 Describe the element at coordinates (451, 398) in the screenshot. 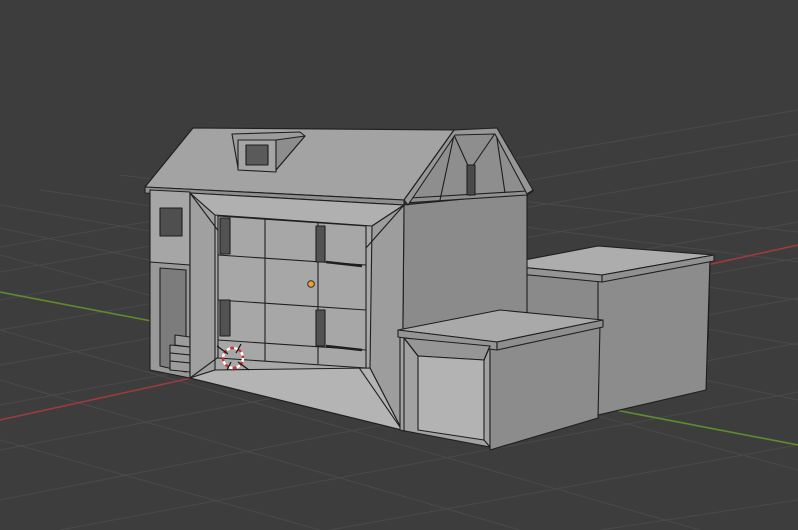

I see `garage-door` at that location.